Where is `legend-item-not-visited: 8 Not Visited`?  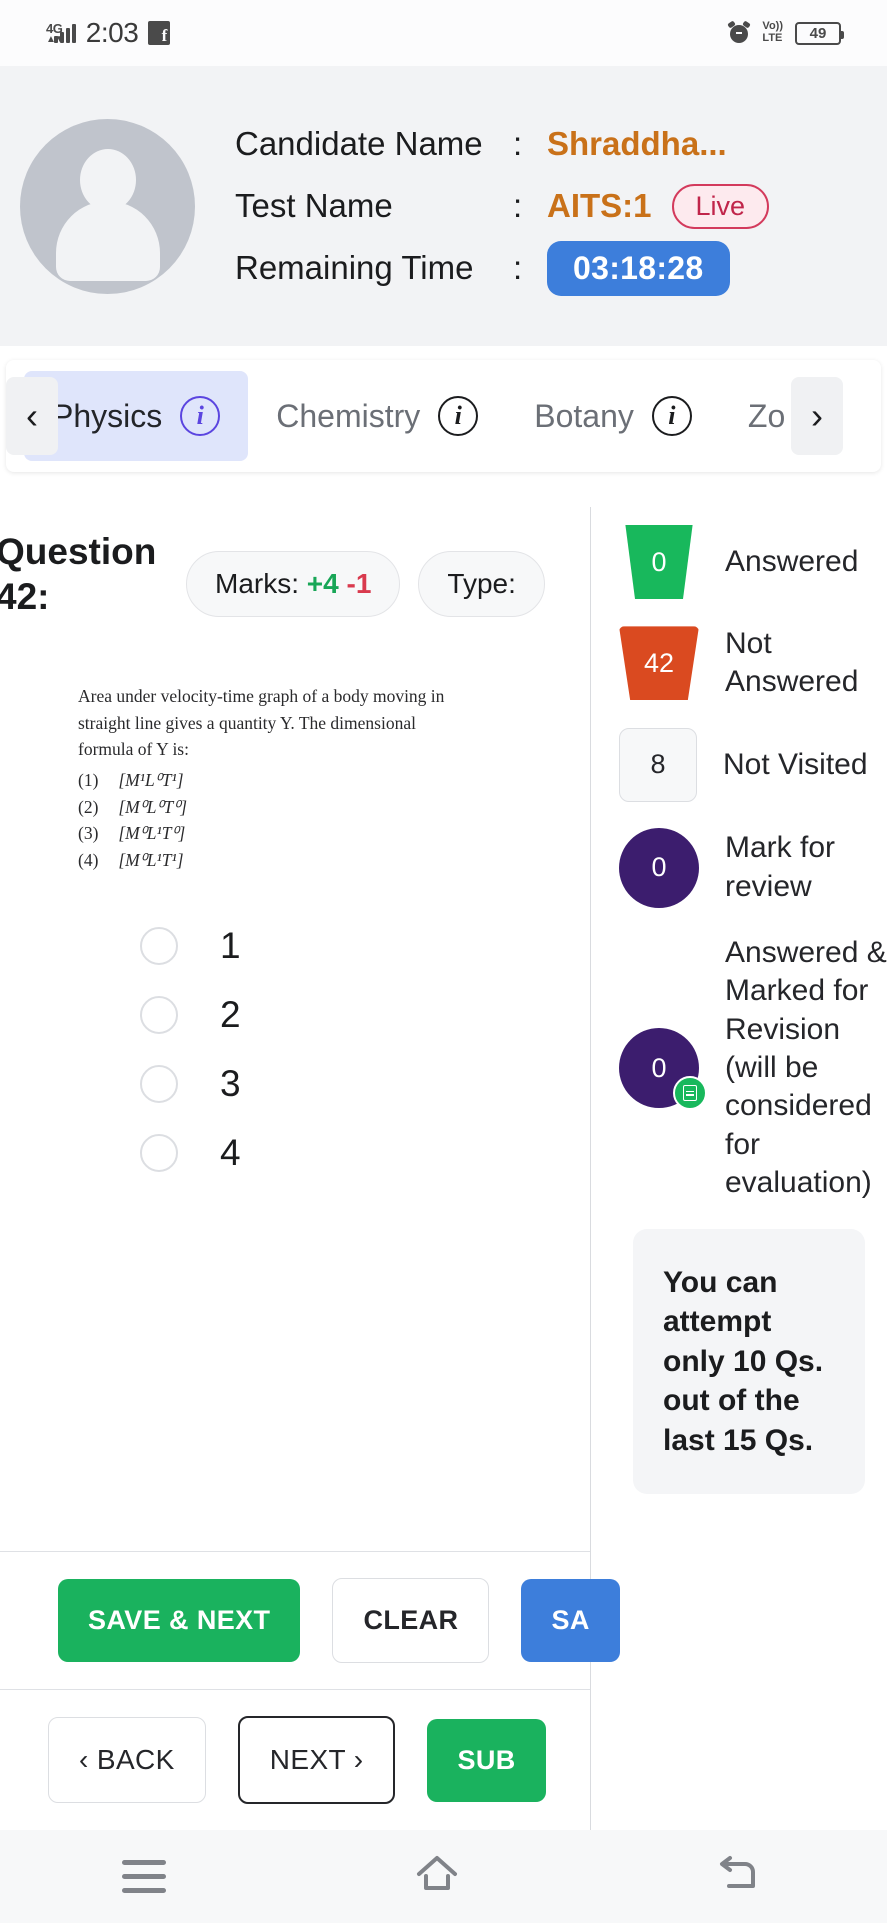 legend-item-not-visited: 8 Not Visited is located at coordinates (753, 764).